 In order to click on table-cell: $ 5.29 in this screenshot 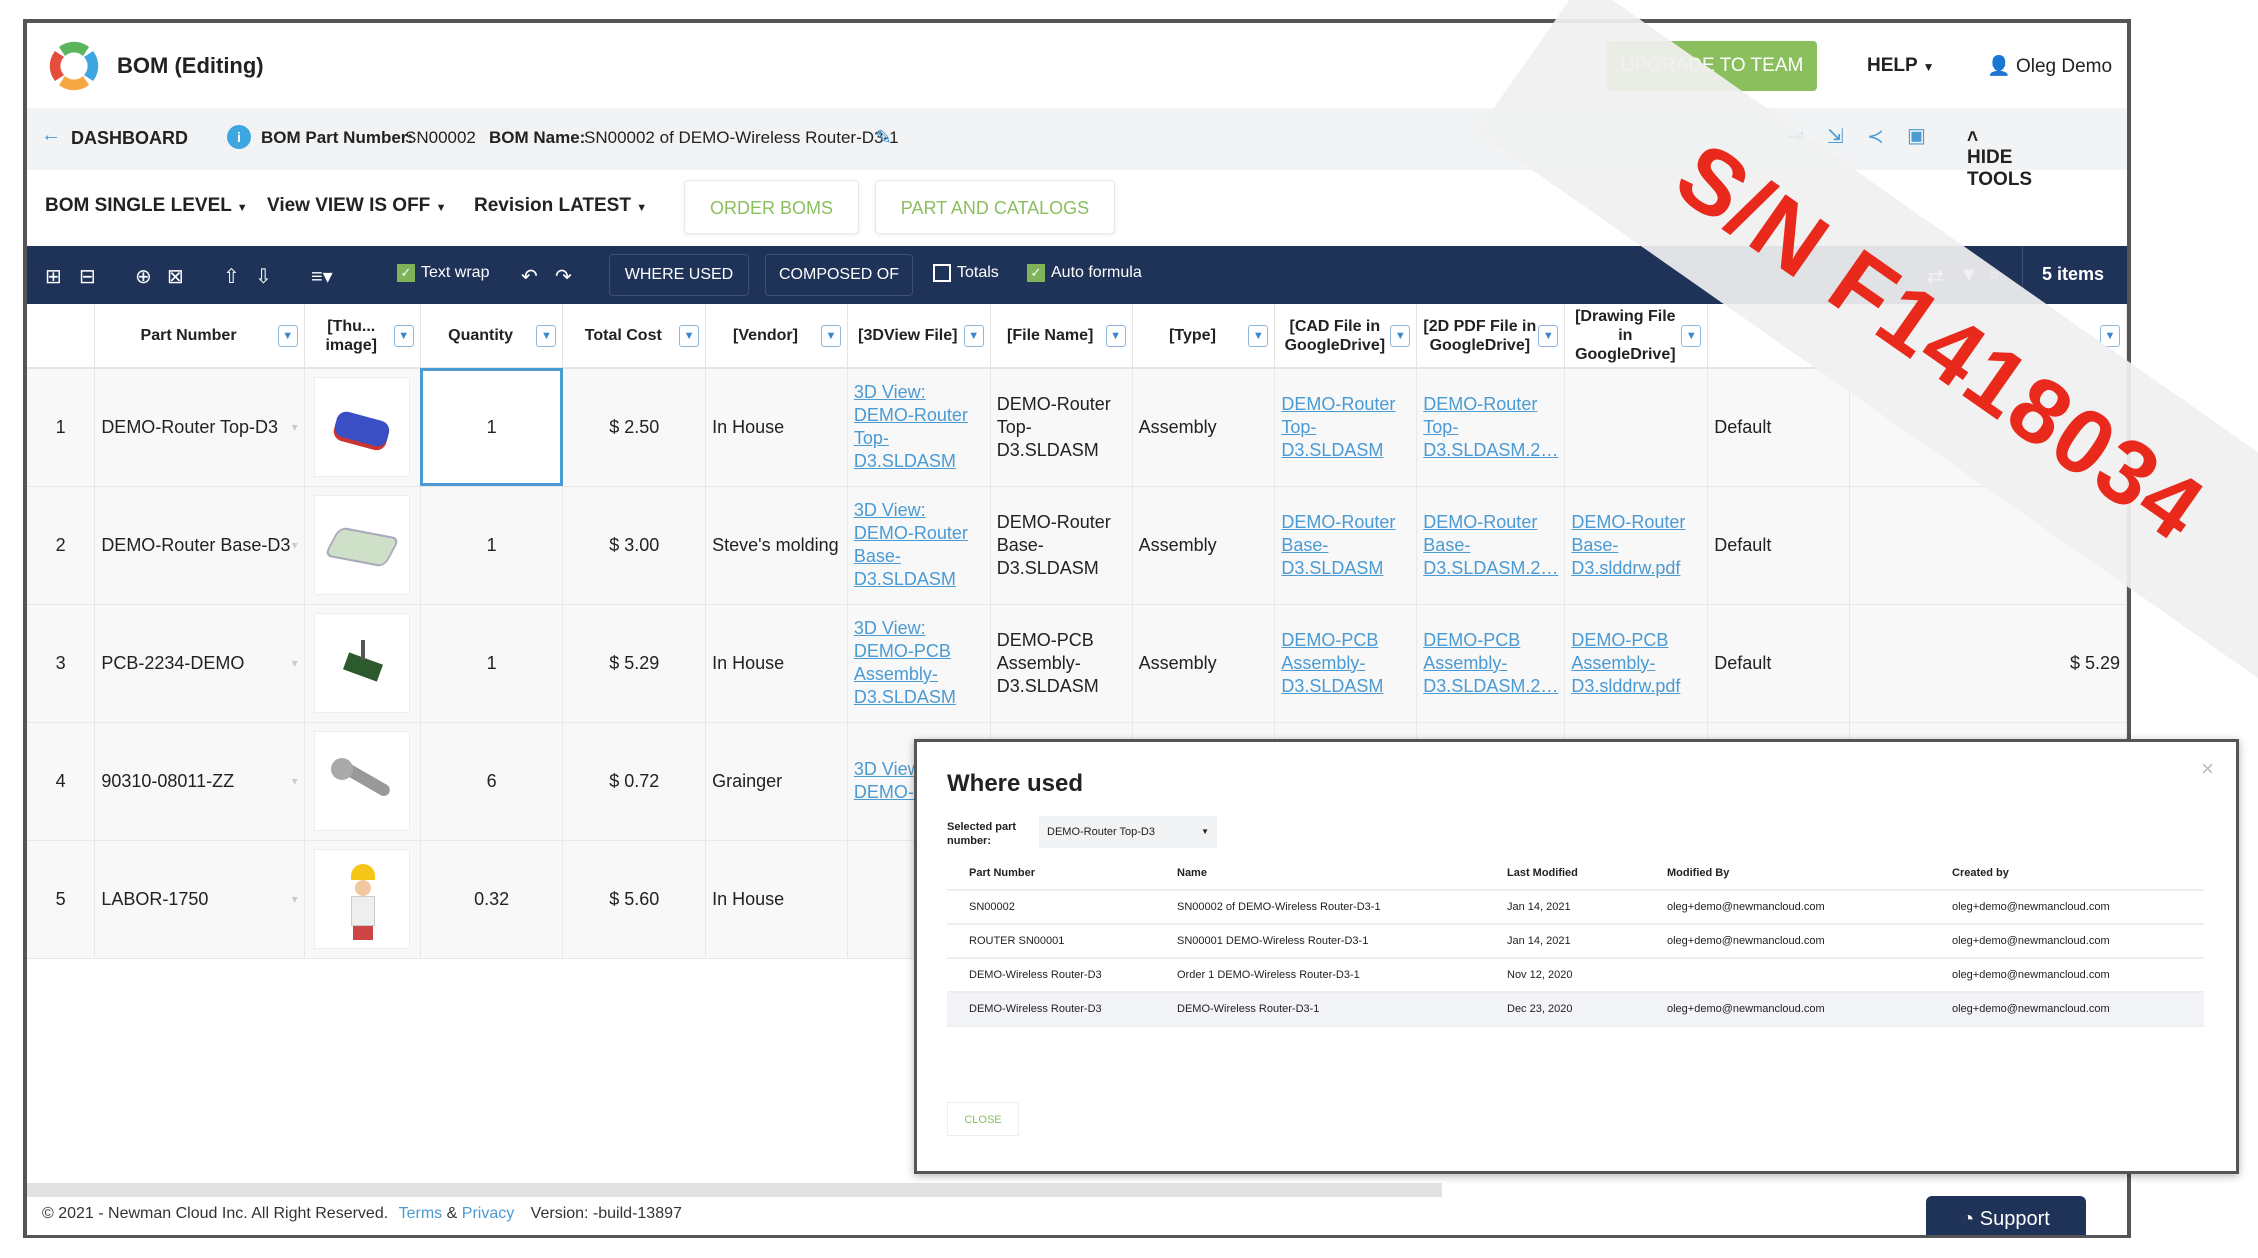, I will do `click(1988, 663)`.